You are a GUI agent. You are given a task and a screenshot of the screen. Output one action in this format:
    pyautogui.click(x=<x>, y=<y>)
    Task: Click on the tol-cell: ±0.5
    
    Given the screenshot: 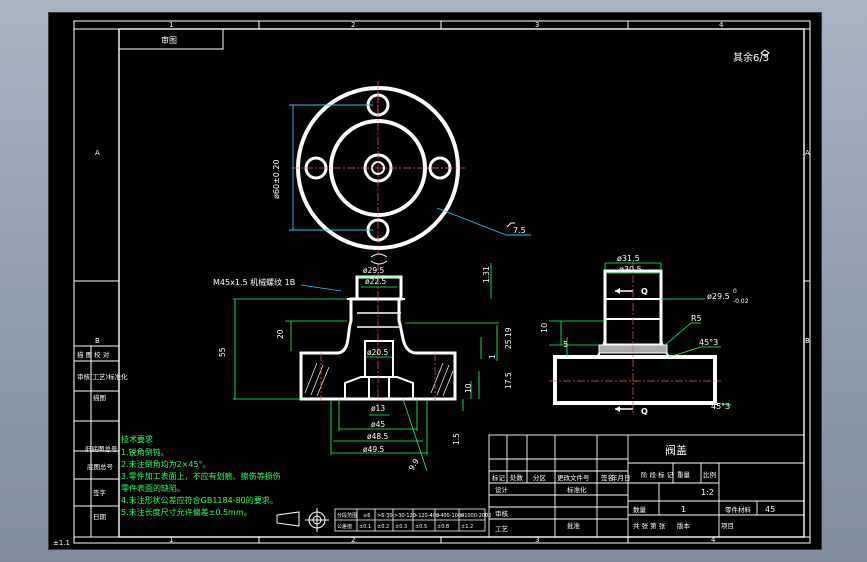 What is the action you would take?
    pyautogui.click(x=421, y=527)
    